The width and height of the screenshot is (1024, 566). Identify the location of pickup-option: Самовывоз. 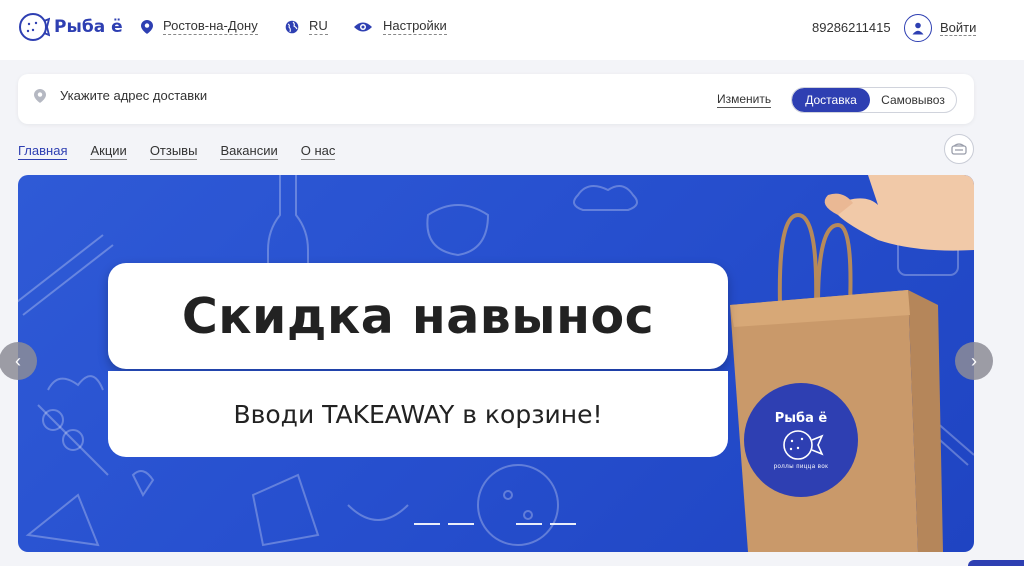
(913, 100).